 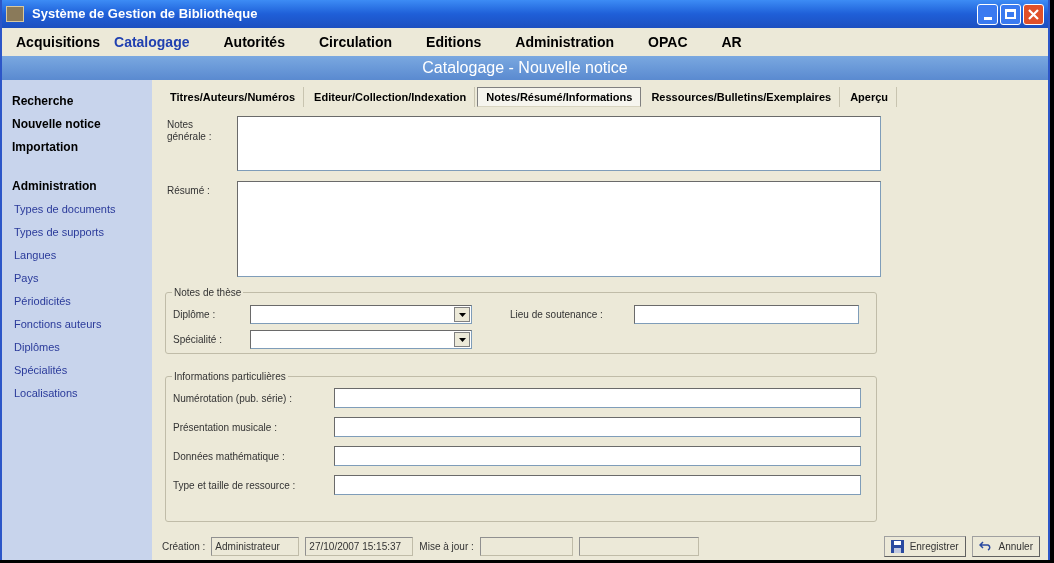 What do you see at coordinates (668, 42) in the screenshot?
I see `menu-item: OPAC` at bounding box center [668, 42].